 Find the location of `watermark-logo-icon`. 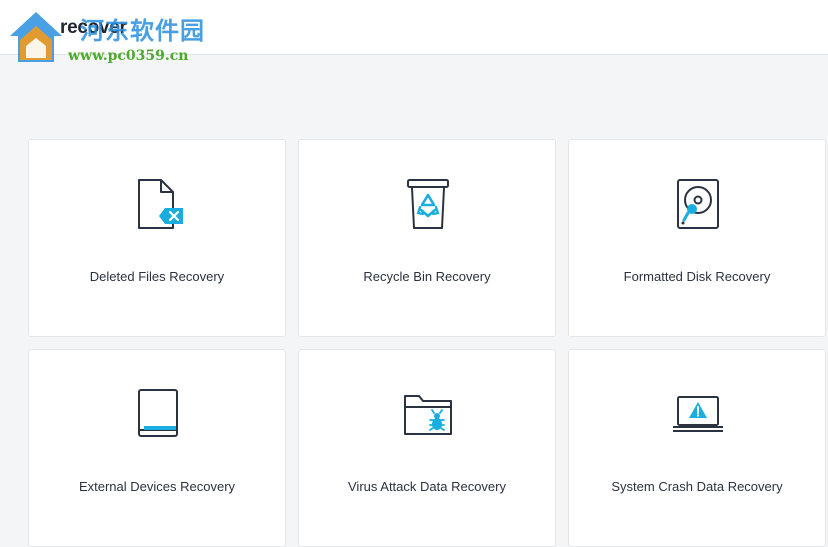

watermark-logo-icon is located at coordinates (36, 37).